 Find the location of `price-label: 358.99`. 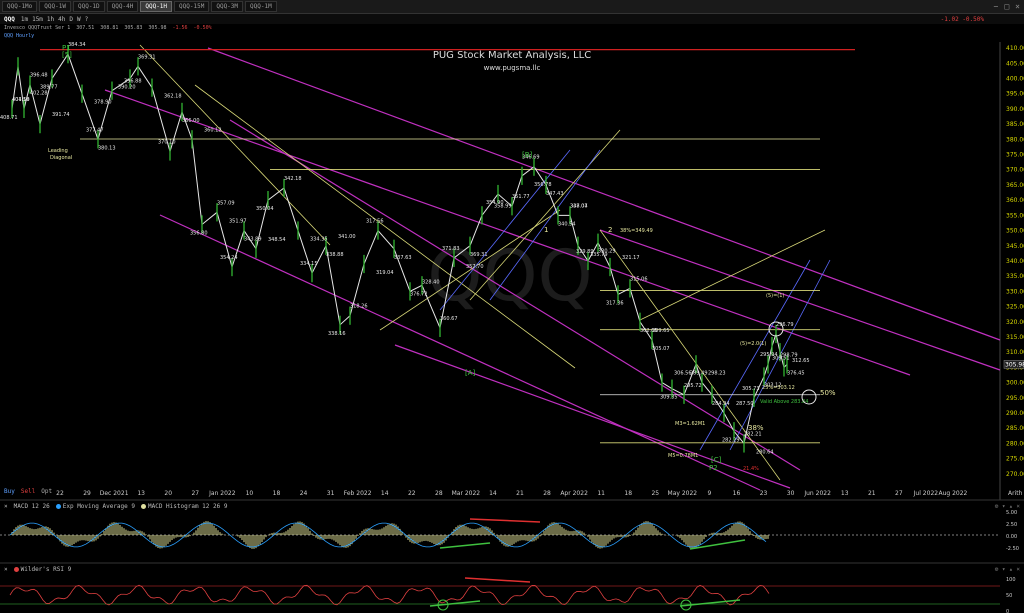

price-label: 358.99 is located at coordinates (503, 206).